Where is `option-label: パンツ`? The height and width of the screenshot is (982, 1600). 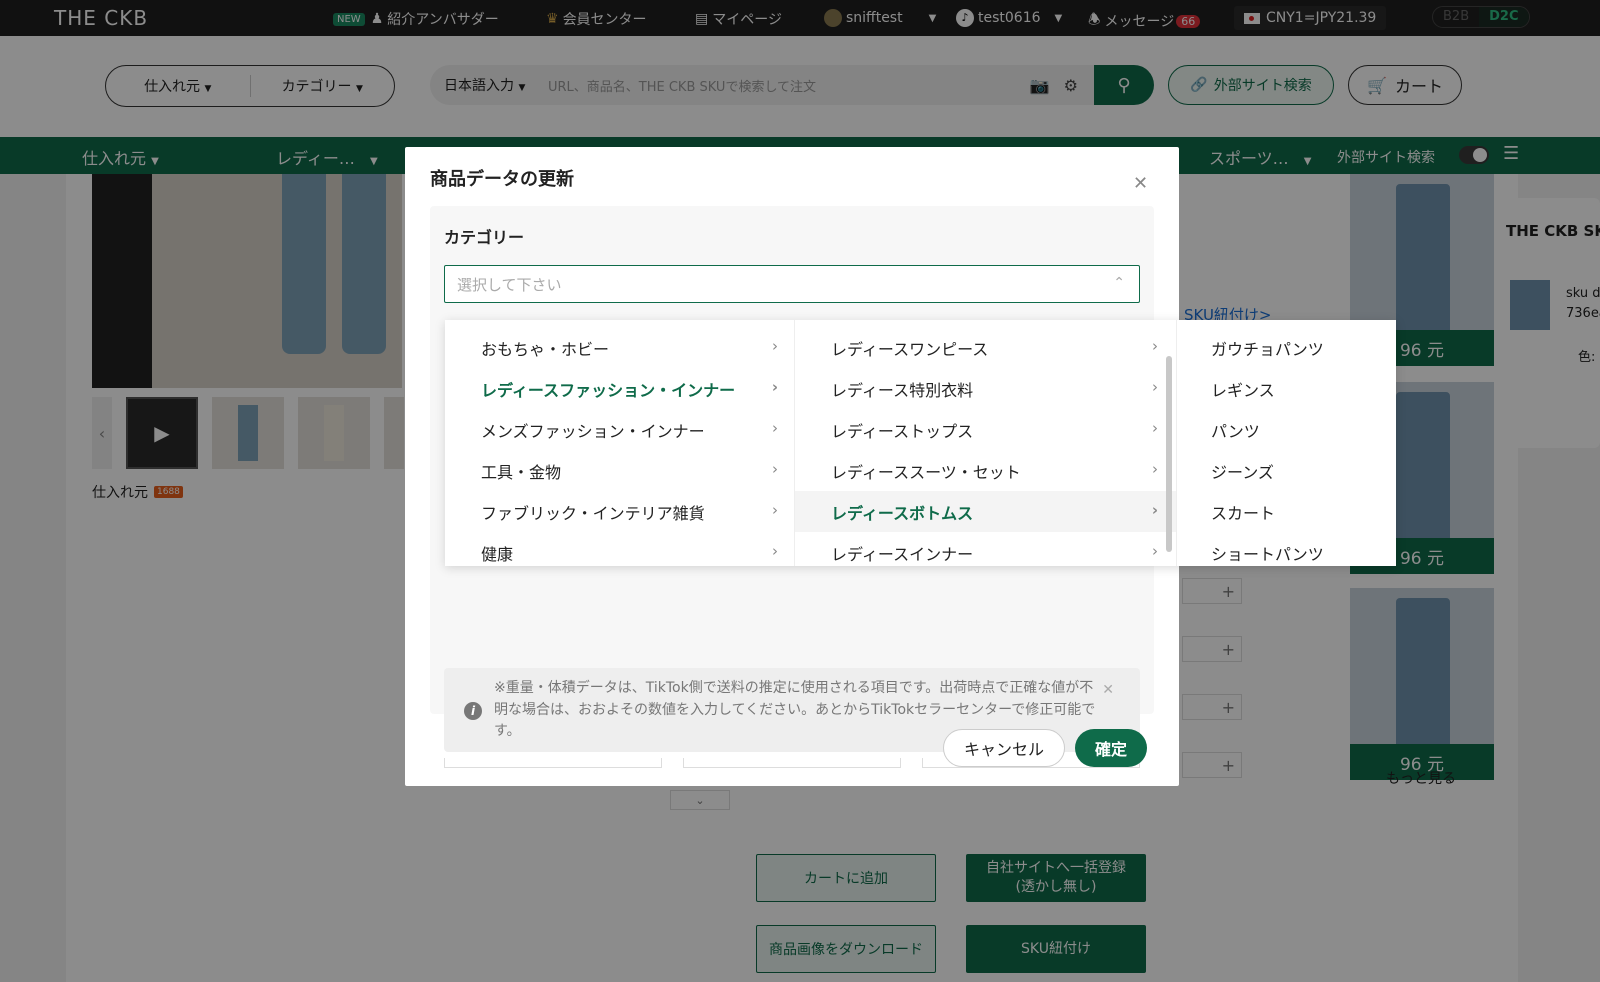 option-label: パンツ is located at coordinates (1235, 431).